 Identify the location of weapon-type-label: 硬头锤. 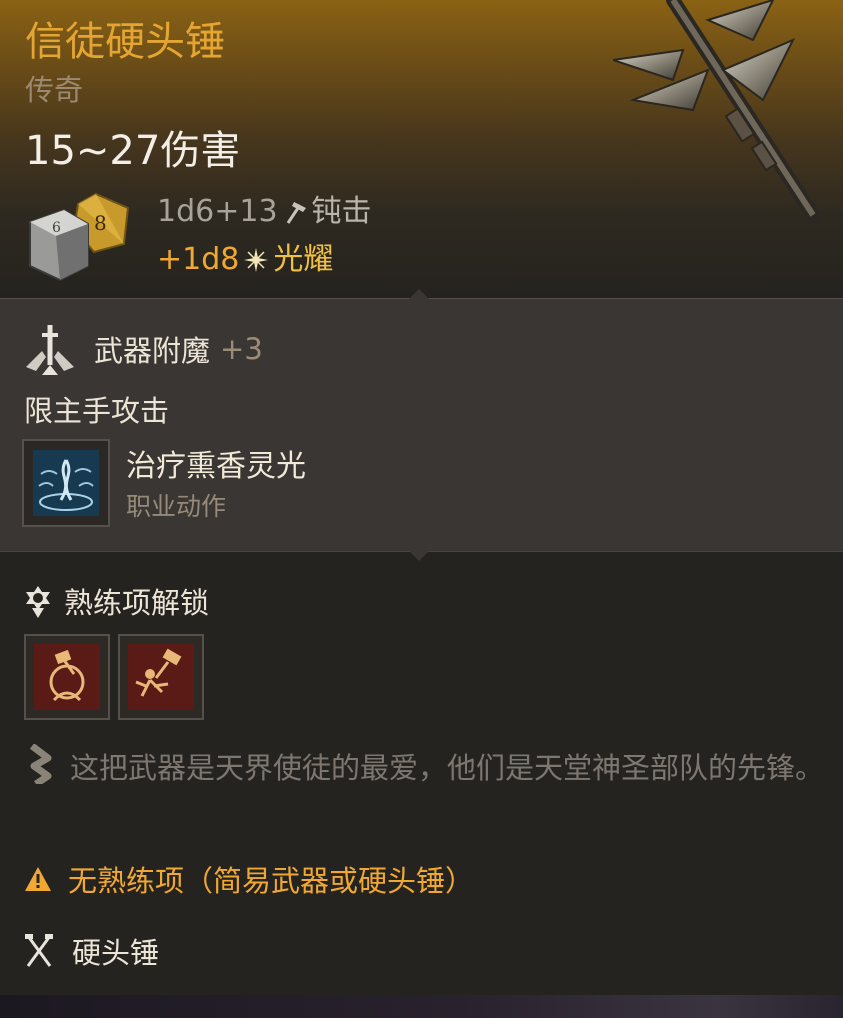
(116, 953).